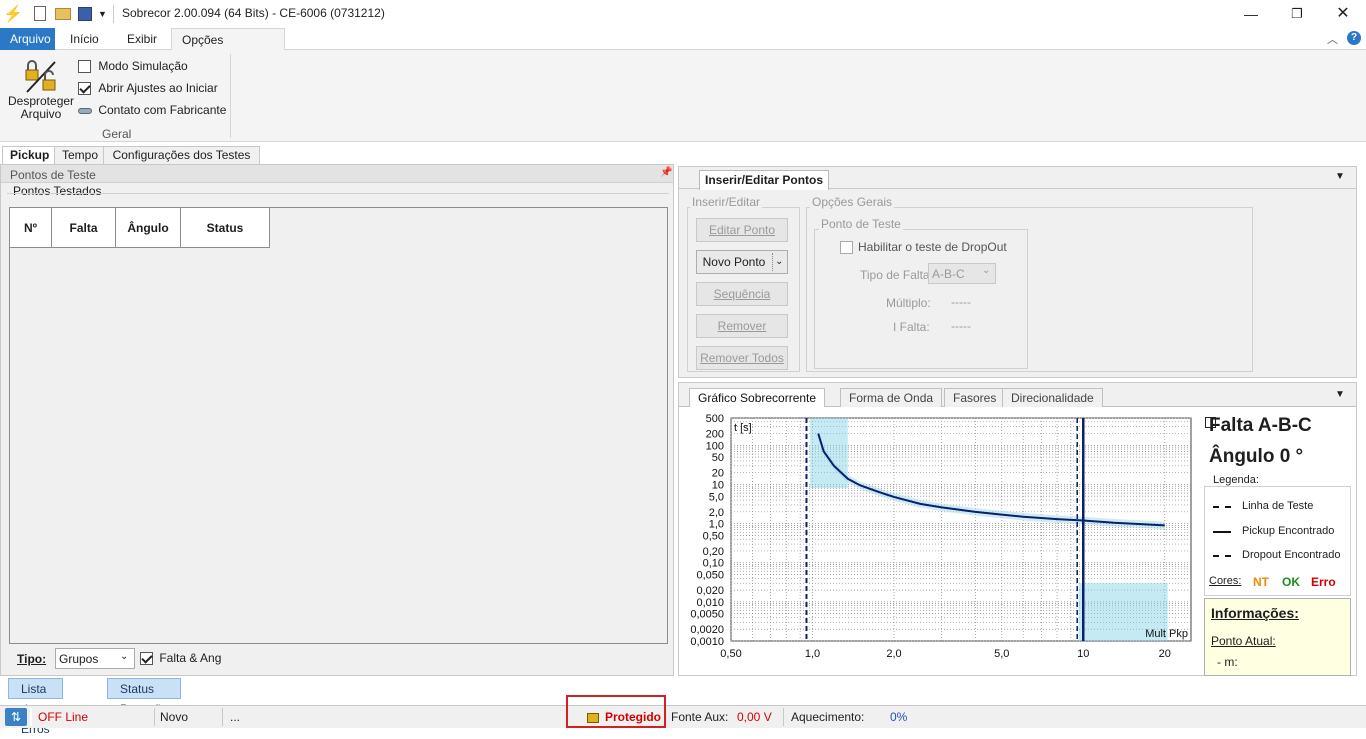 This screenshot has width=1366, height=739. What do you see at coordinates (1278, 506) in the screenshot?
I see `legend-test-line: Linha de Teste` at bounding box center [1278, 506].